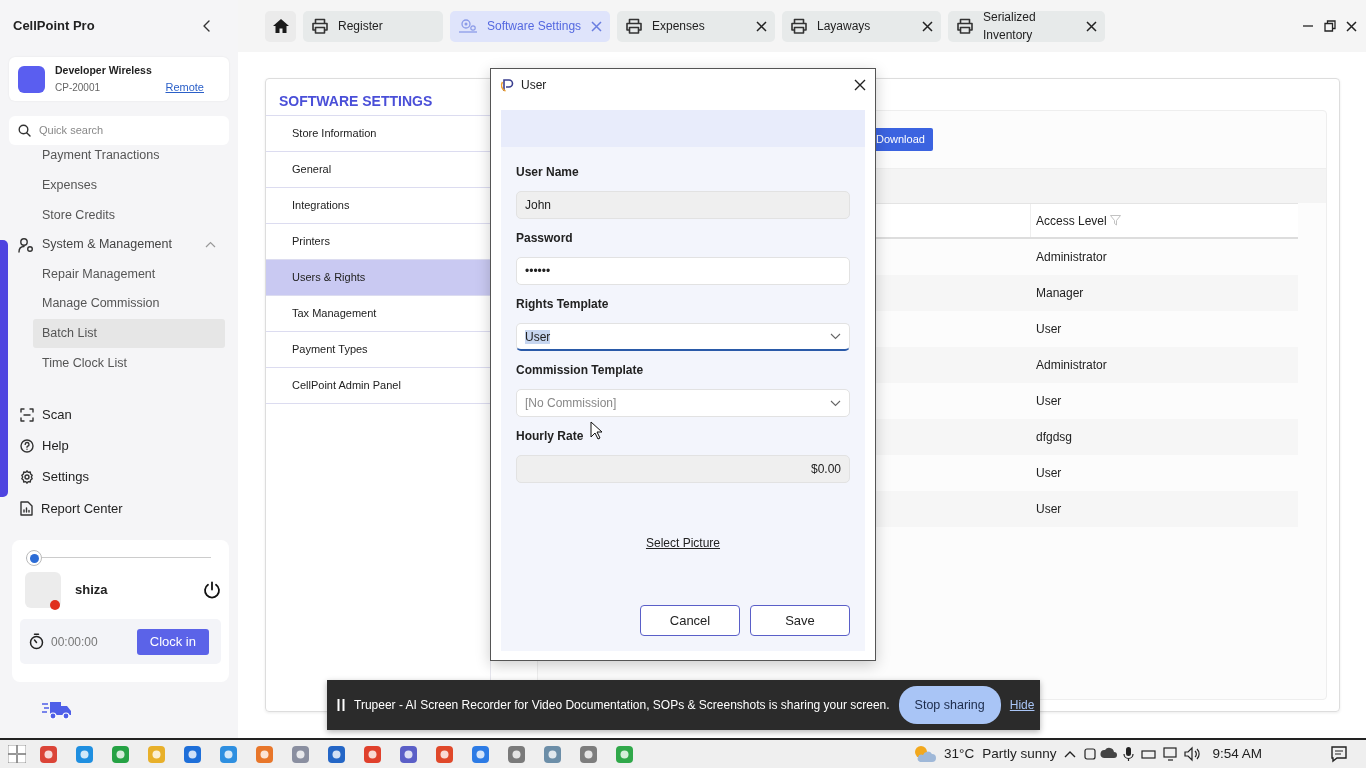 This screenshot has width=1366, height=768. I want to click on close-button, so click(860, 85).